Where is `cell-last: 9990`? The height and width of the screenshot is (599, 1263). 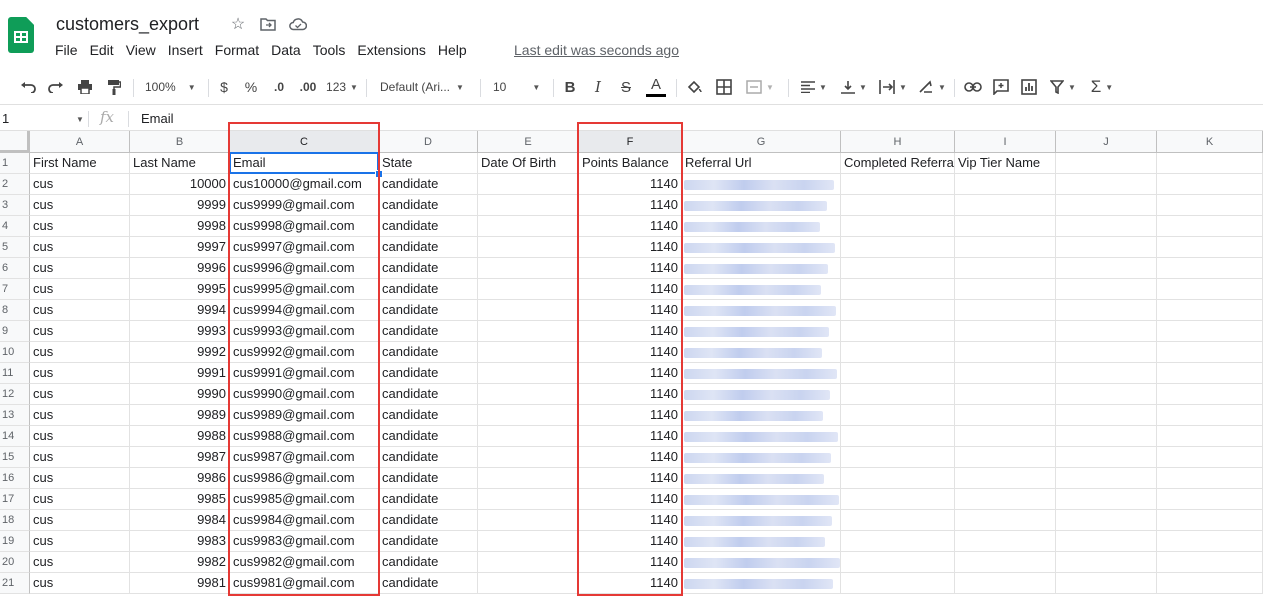 cell-last: 9990 is located at coordinates (180, 394).